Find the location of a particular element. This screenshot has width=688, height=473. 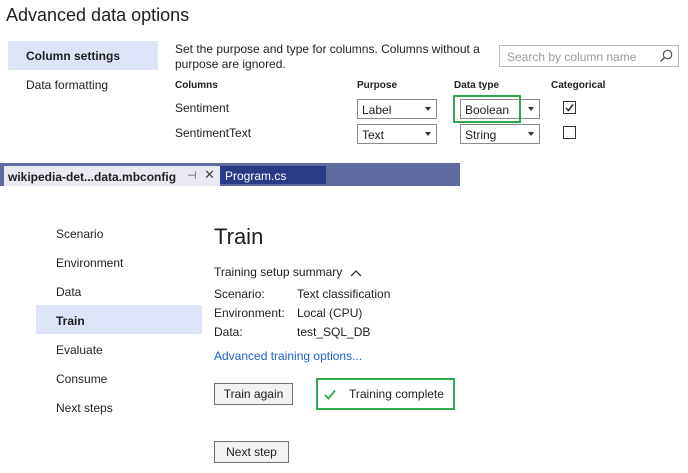

close-icon: ✕ is located at coordinates (209, 175).